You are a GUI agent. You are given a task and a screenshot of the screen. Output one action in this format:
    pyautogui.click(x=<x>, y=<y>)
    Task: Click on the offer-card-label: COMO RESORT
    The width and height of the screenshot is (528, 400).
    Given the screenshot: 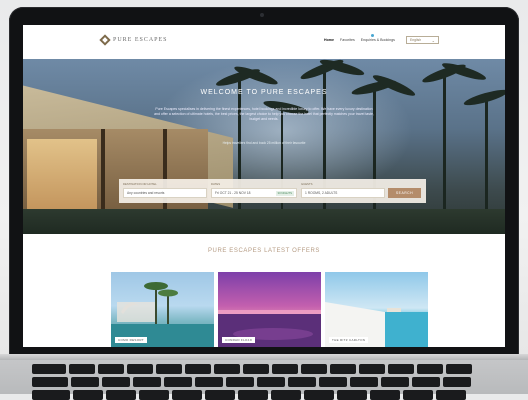 What is the action you would take?
    pyautogui.click(x=131, y=340)
    